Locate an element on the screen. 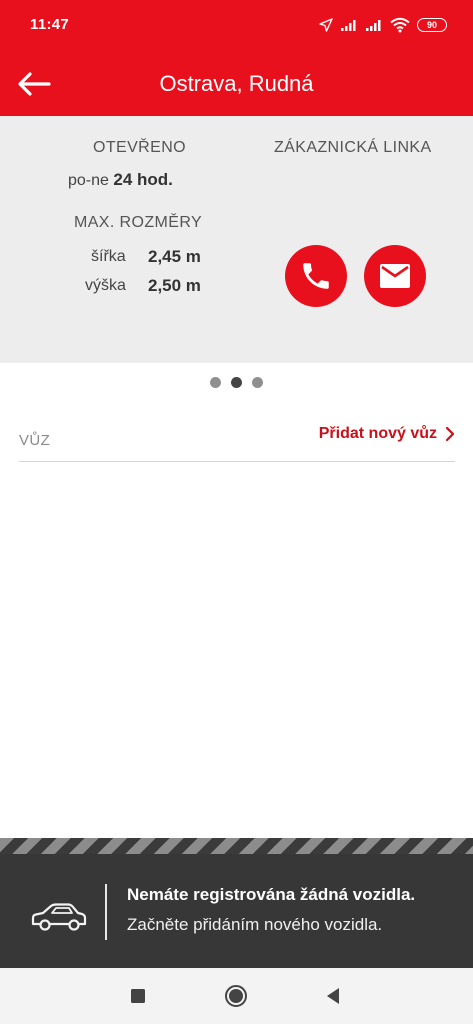 The image size is (473, 1024). mail-icon is located at coordinates (395, 276).